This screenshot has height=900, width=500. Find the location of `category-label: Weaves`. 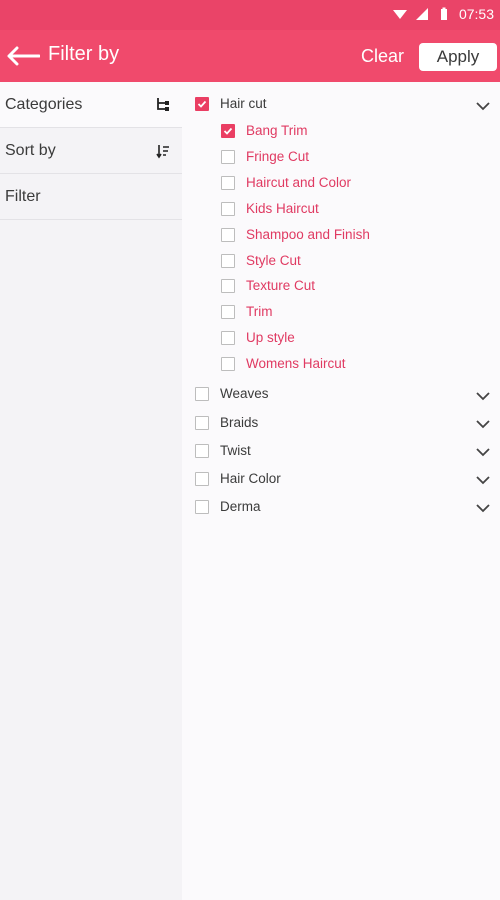

category-label: Weaves is located at coordinates (244, 393).